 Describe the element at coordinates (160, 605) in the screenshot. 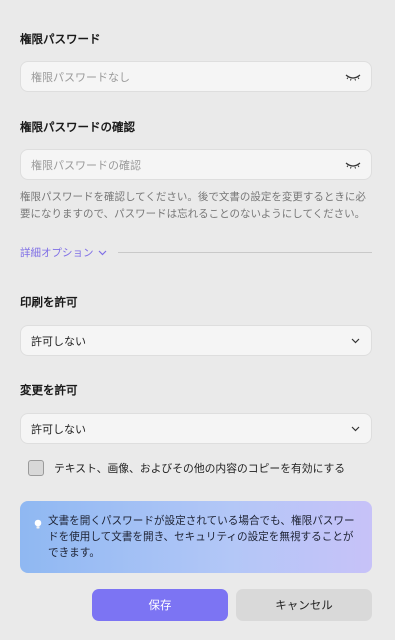

I see `save-button: 保存` at that location.